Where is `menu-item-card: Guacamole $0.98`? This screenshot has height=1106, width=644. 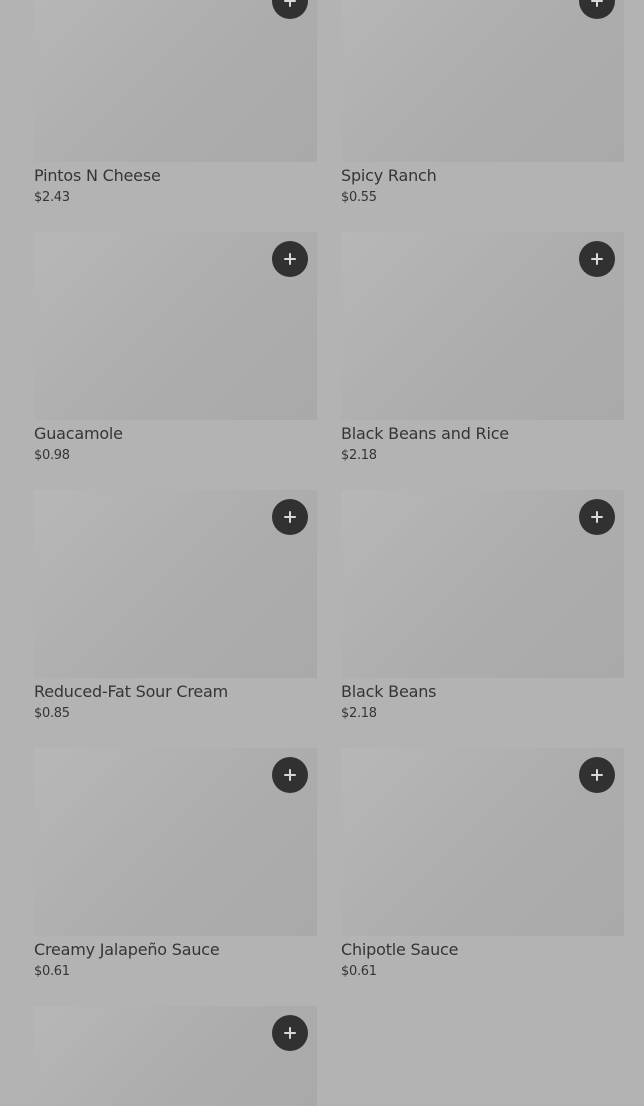 menu-item-card: Guacamole $0.98 is located at coordinates (175, 347).